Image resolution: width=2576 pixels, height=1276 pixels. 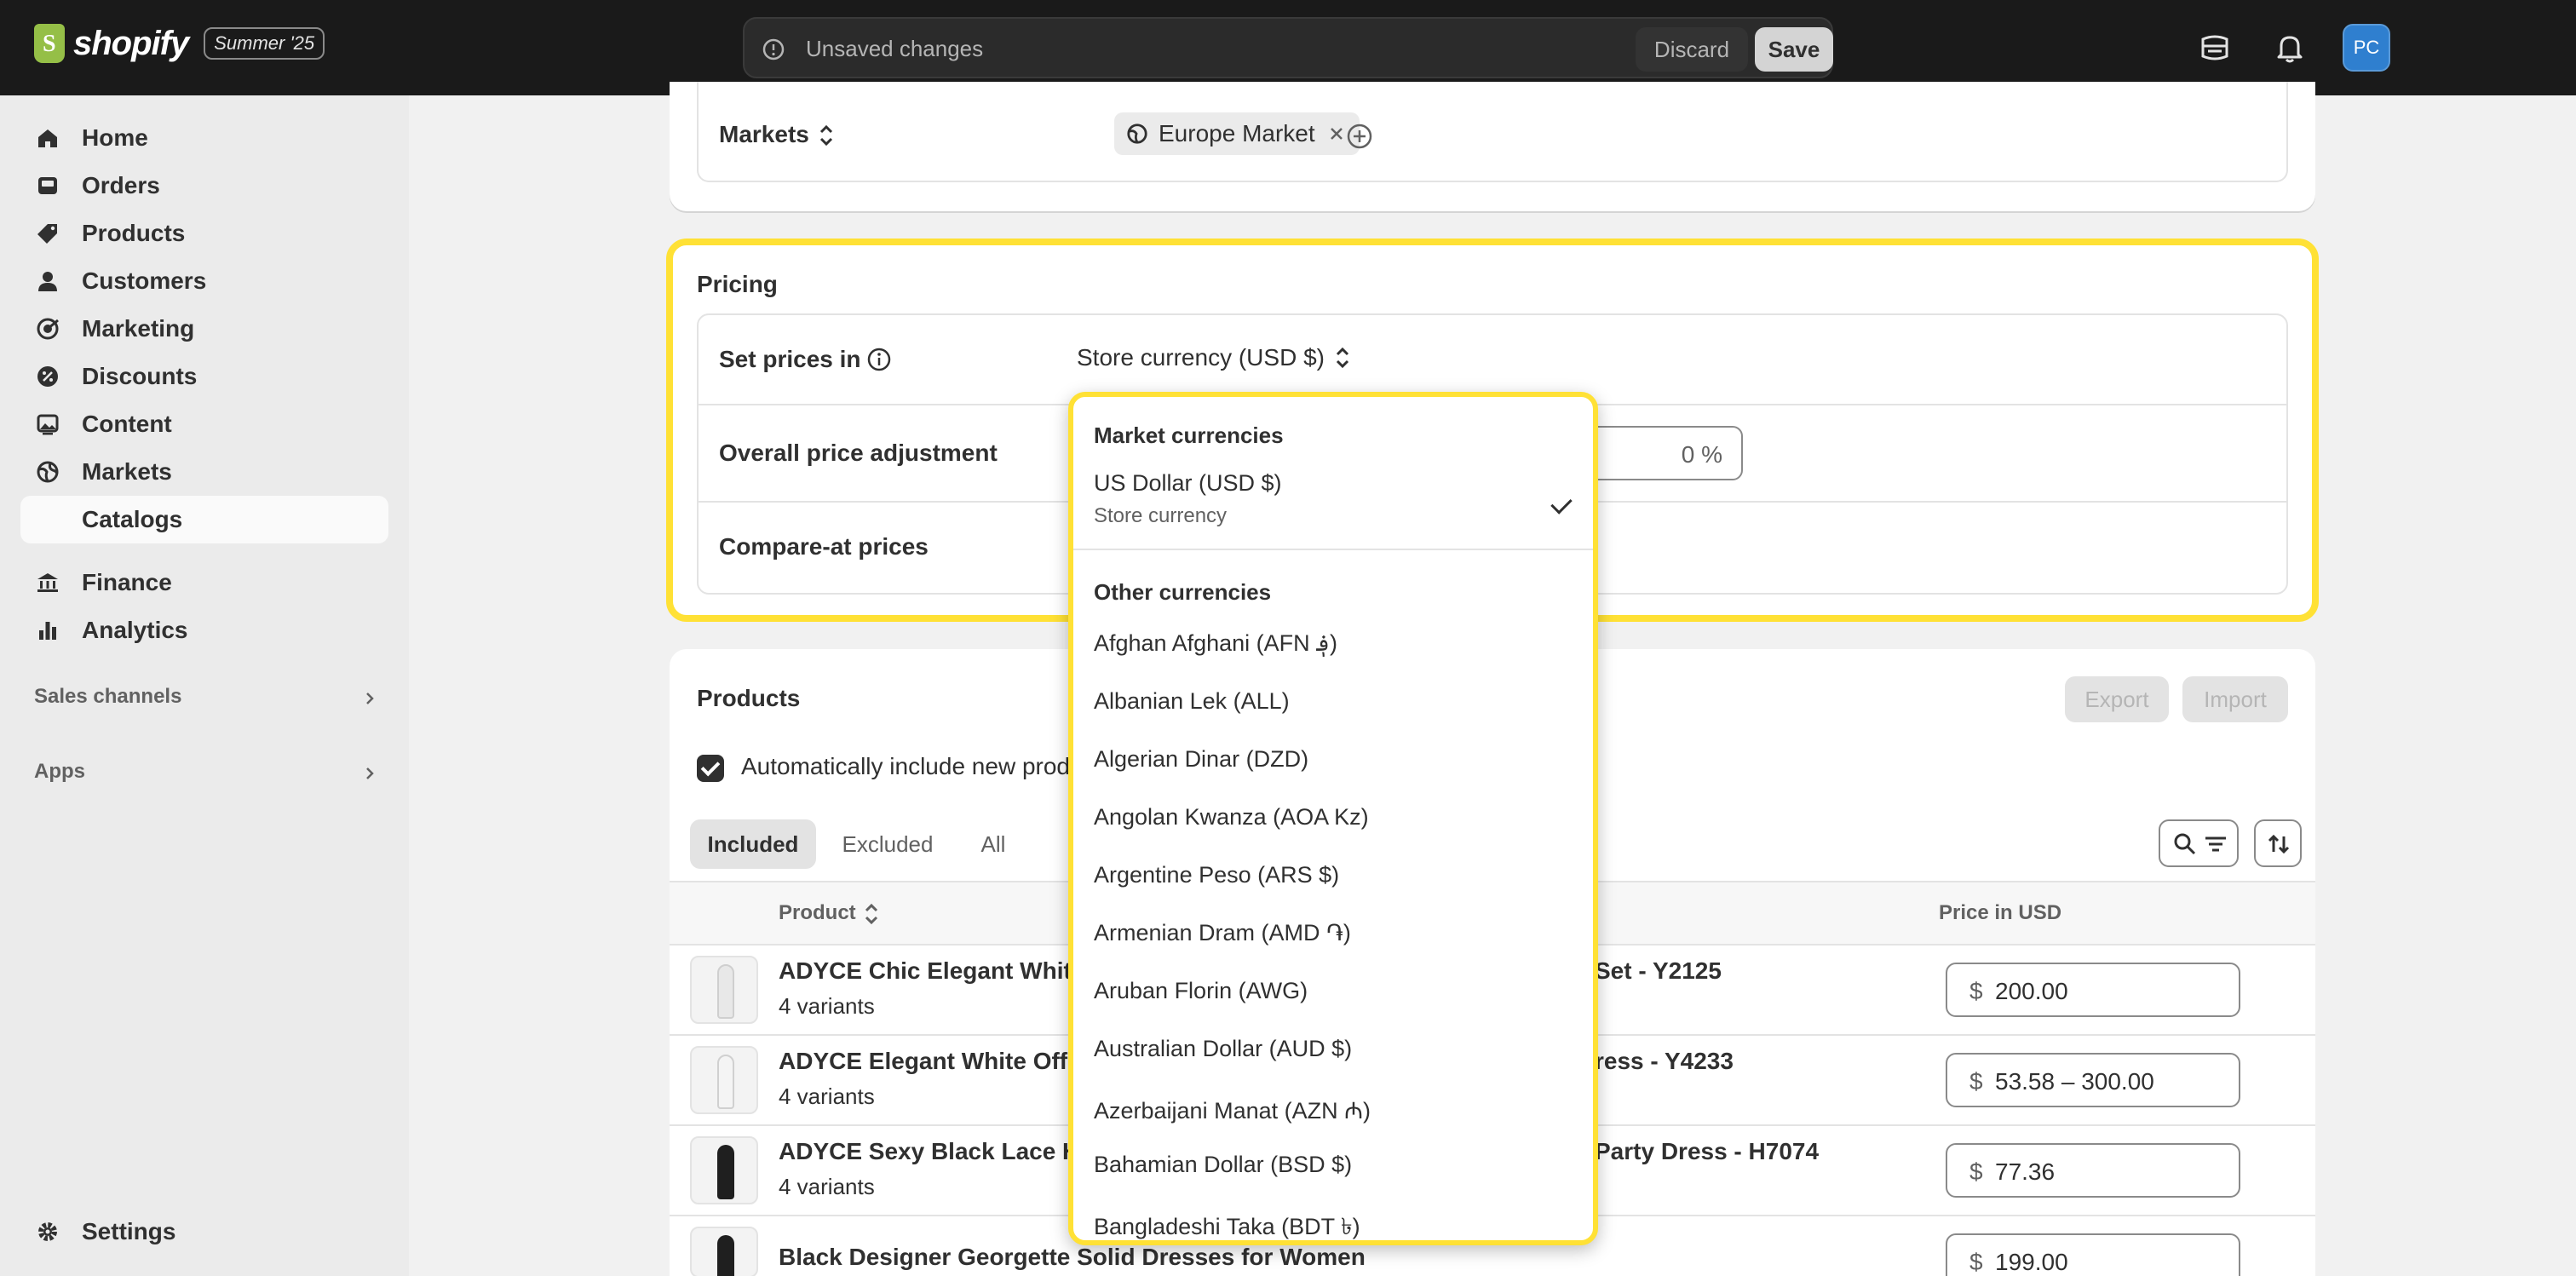 What do you see at coordinates (905, 766) in the screenshot?
I see `auto-include-label: Automatically include new prod` at bounding box center [905, 766].